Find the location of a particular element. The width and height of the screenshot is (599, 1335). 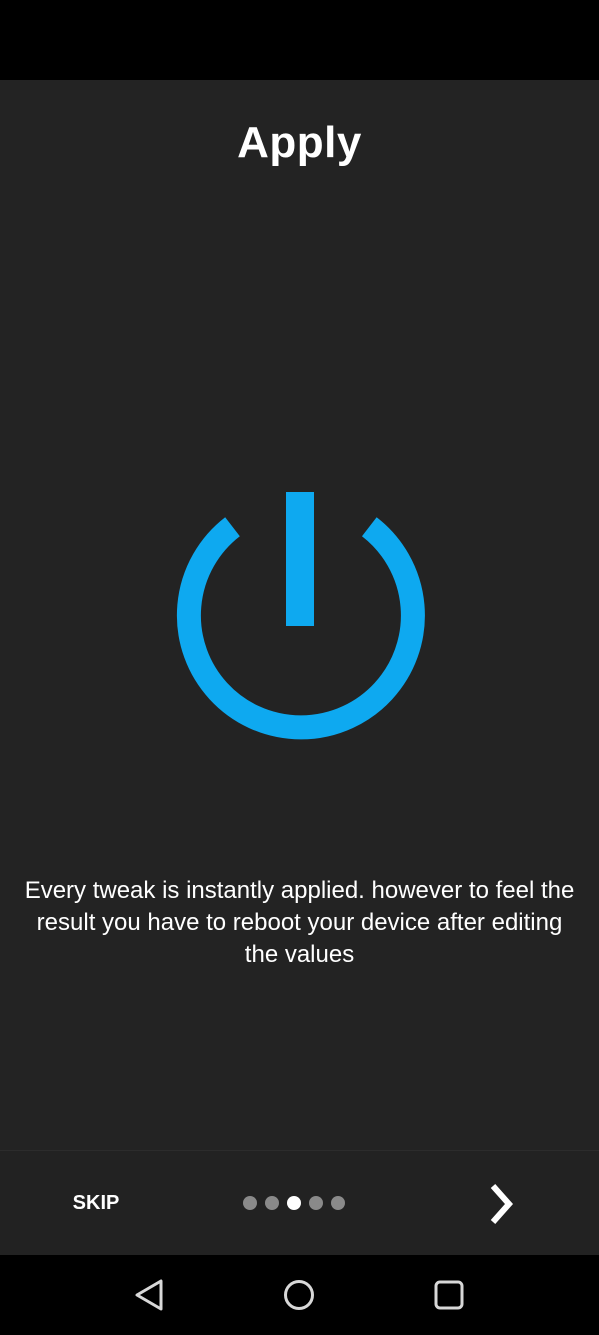

next-button is located at coordinates (503, 1204).